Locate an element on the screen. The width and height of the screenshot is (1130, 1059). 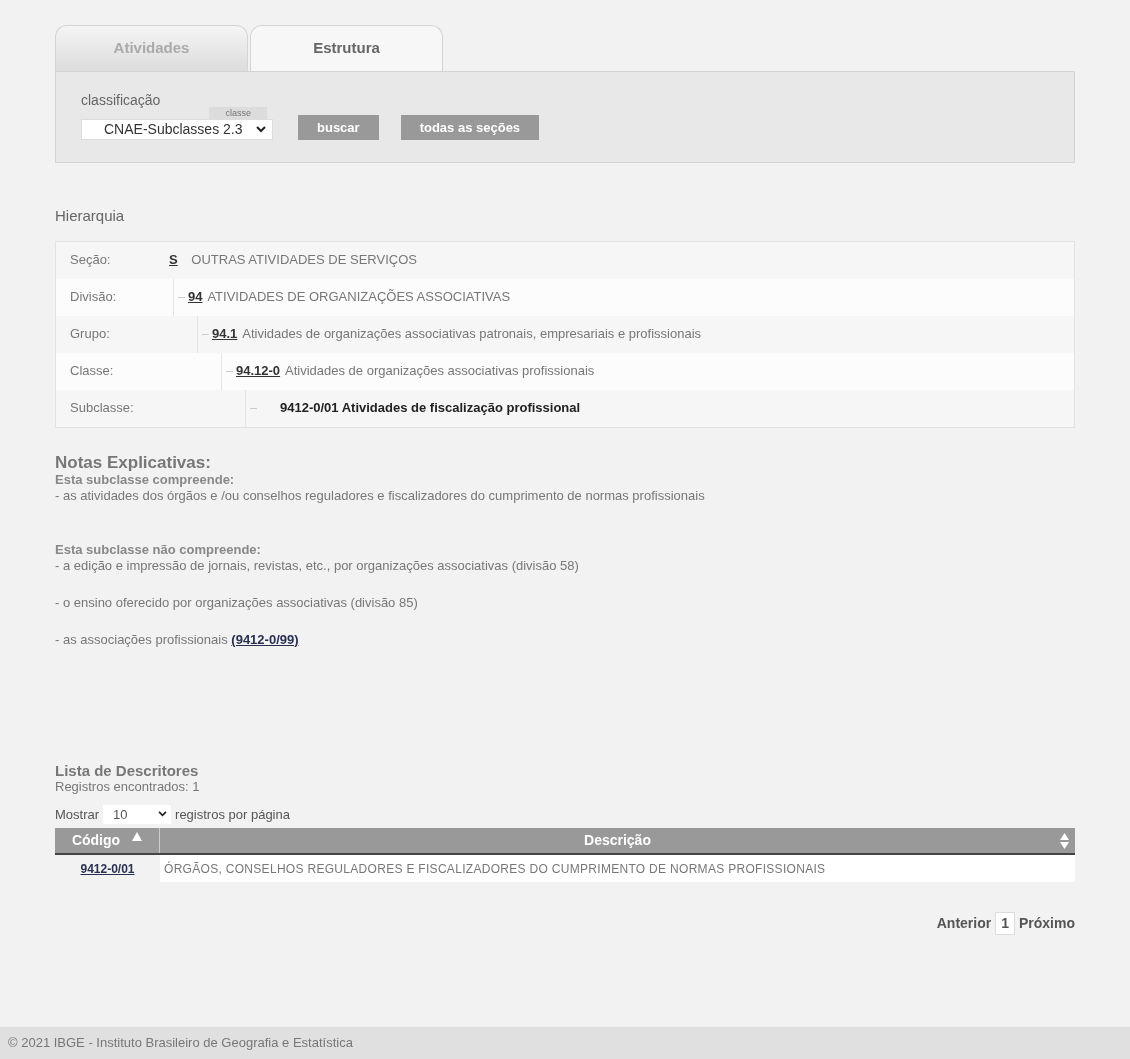
show-suffix: registros por página is located at coordinates (232, 814).